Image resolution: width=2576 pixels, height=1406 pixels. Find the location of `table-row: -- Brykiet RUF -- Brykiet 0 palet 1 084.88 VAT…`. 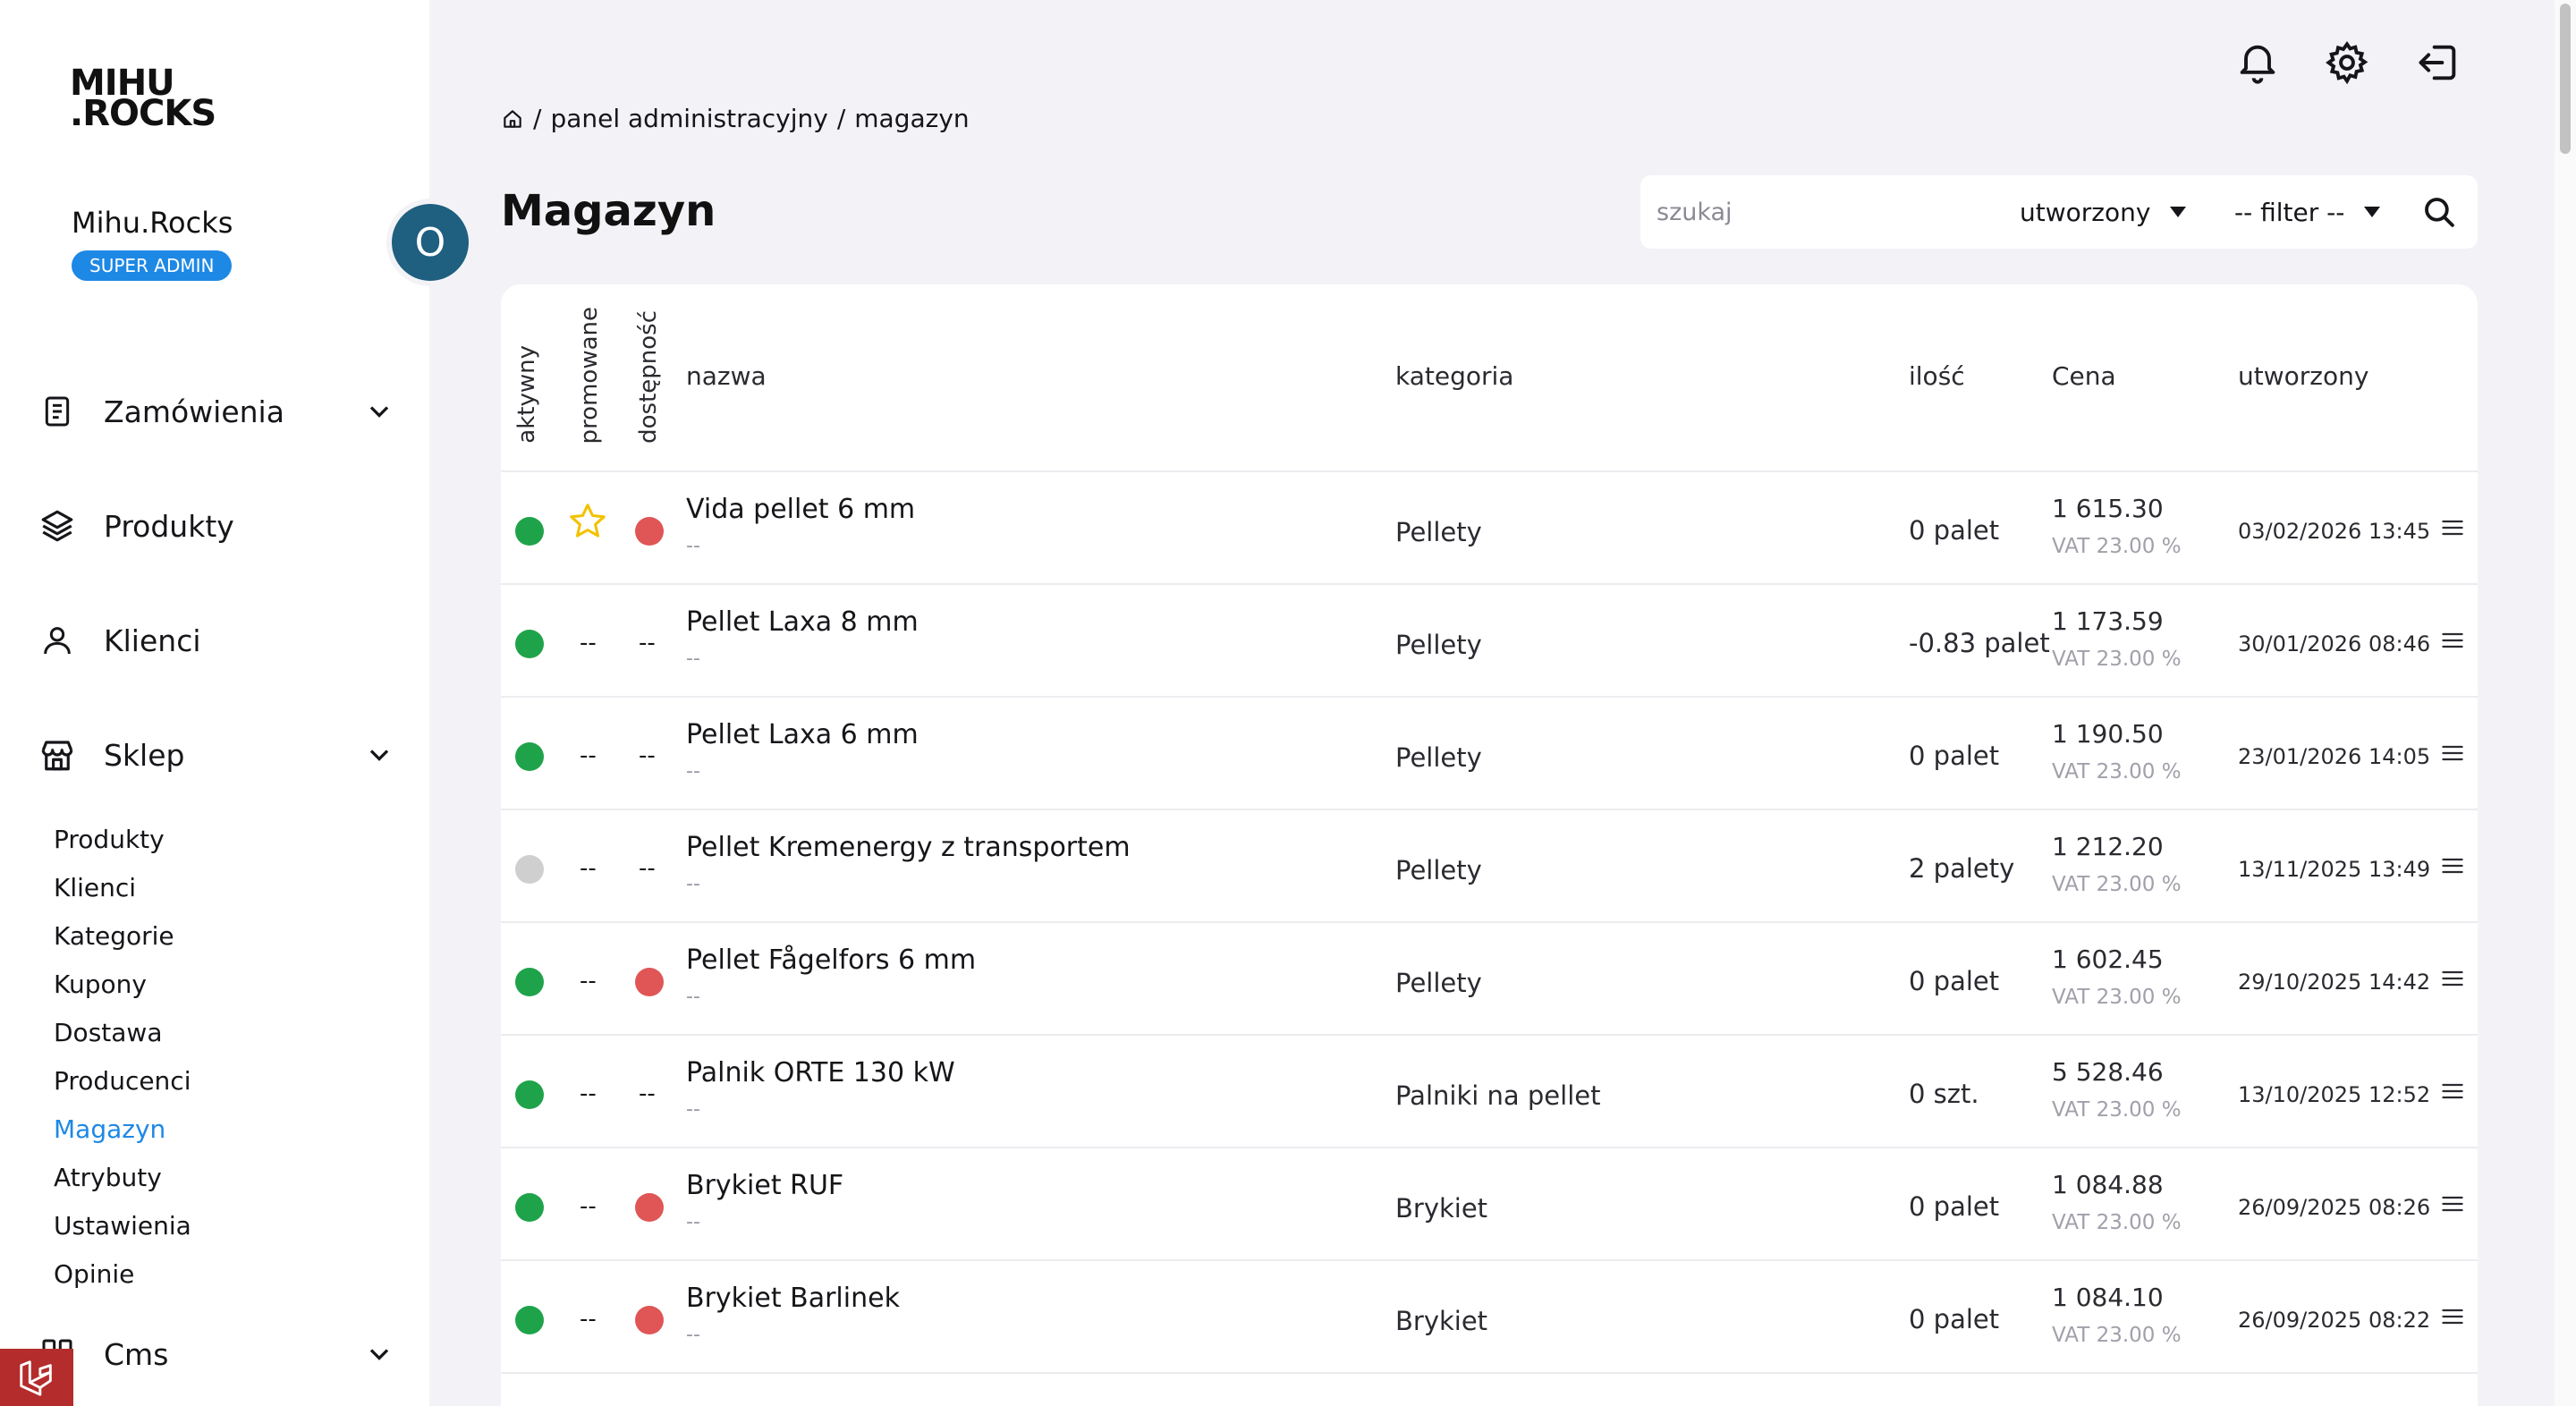

table-row: -- Brykiet RUF -- Brykiet 0 palet 1 084.88 VAT… is located at coordinates (1489, 1205).